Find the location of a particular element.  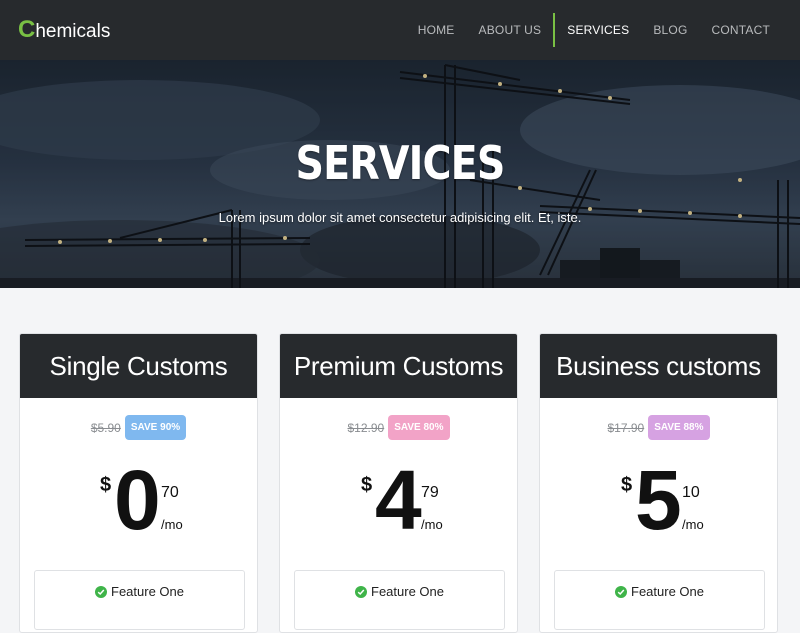

price-discount-line: $17.90 SAVE 88% is located at coordinates (658, 427).